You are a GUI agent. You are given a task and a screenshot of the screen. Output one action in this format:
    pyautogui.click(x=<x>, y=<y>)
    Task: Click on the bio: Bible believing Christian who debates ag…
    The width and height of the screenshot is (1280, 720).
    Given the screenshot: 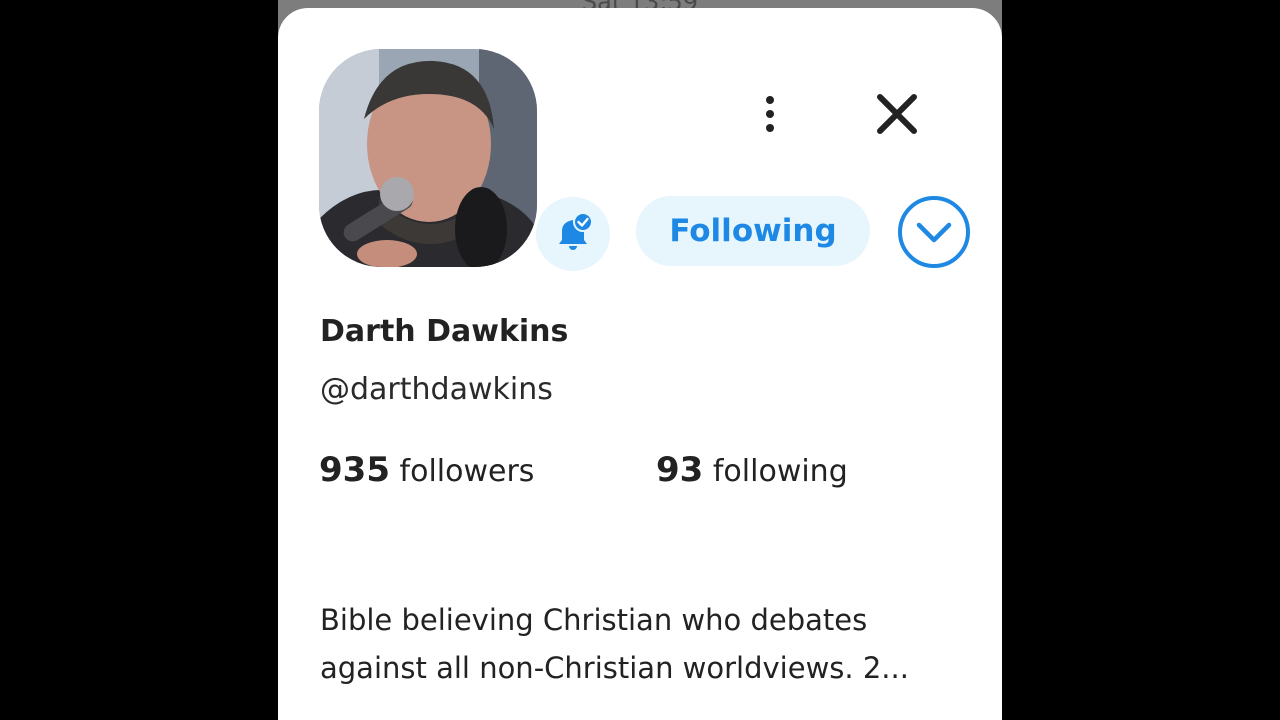 What is the action you would take?
    pyautogui.click(x=645, y=644)
    